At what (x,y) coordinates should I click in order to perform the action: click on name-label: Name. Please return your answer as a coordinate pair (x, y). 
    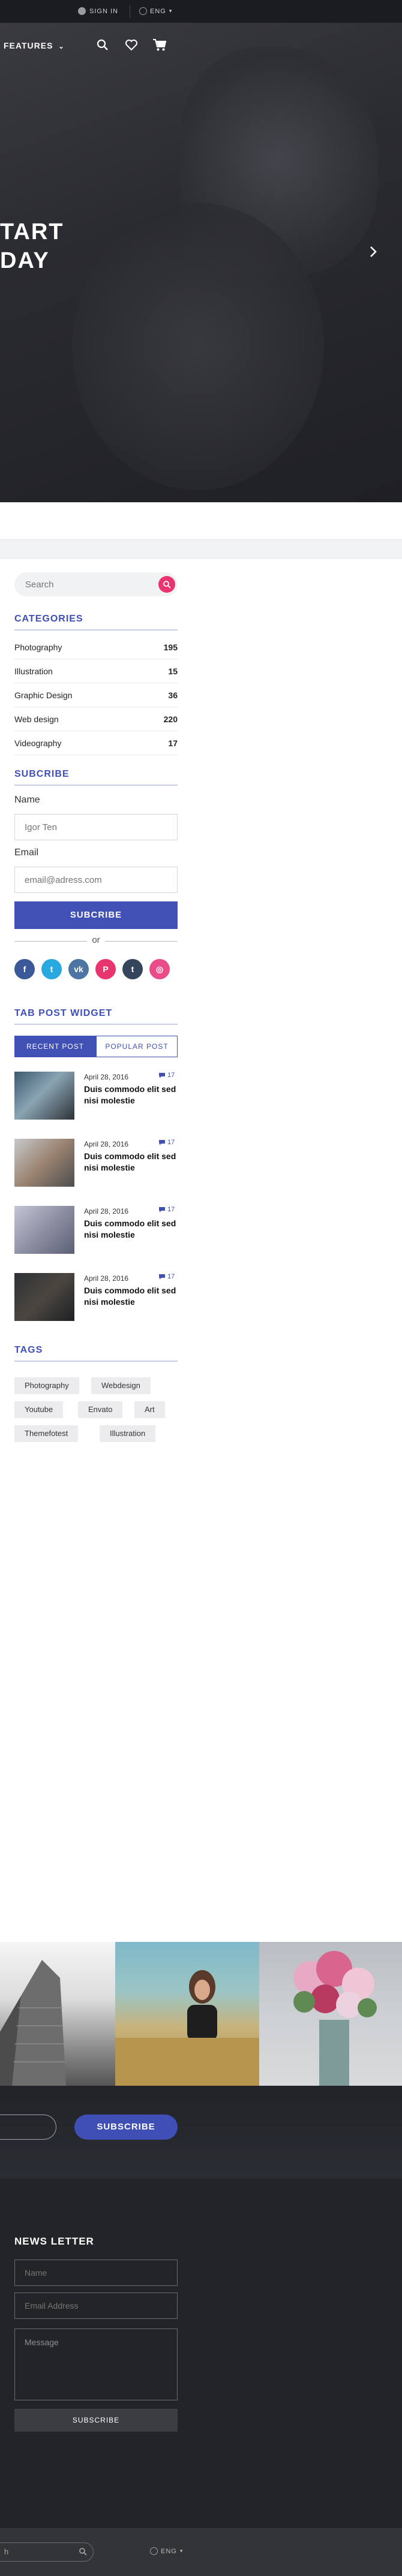
    Looking at the image, I should click on (27, 800).